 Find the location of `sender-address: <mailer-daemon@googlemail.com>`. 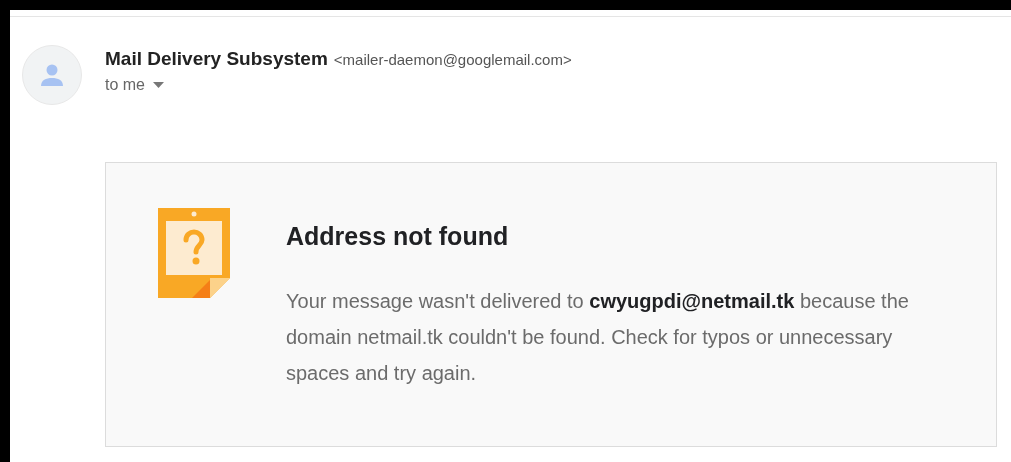

sender-address: <mailer-daemon@googlemail.com> is located at coordinates (452, 59).